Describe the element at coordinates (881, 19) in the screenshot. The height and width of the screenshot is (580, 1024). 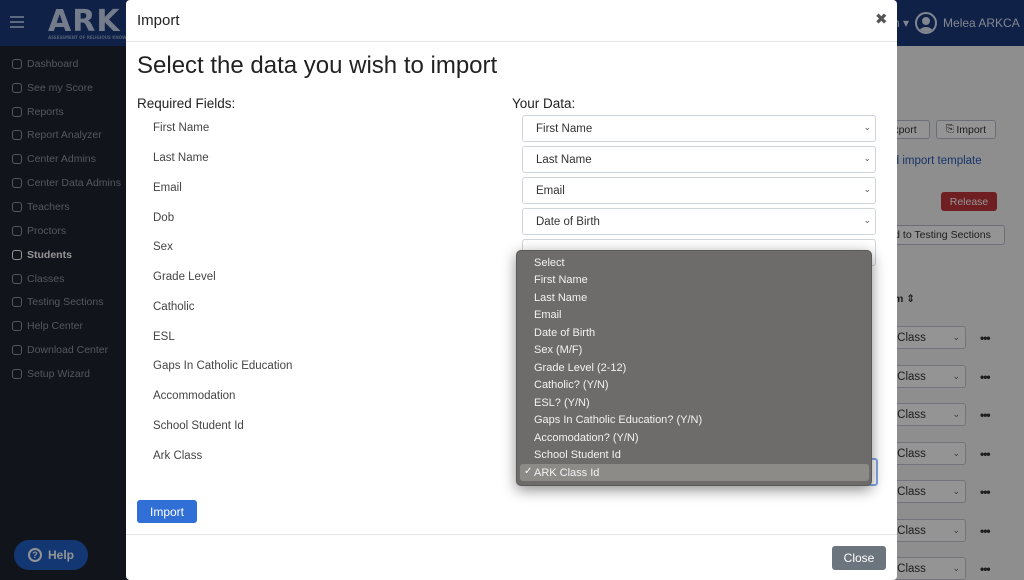
I see `close-icon: ✖` at that location.